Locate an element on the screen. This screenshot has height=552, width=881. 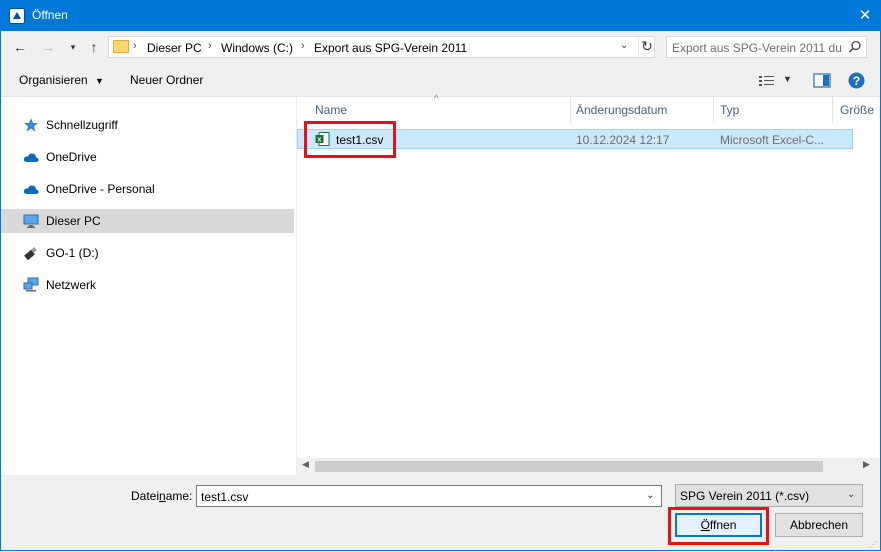
organize-label: Organisieren is located at coordinates (53, 80).